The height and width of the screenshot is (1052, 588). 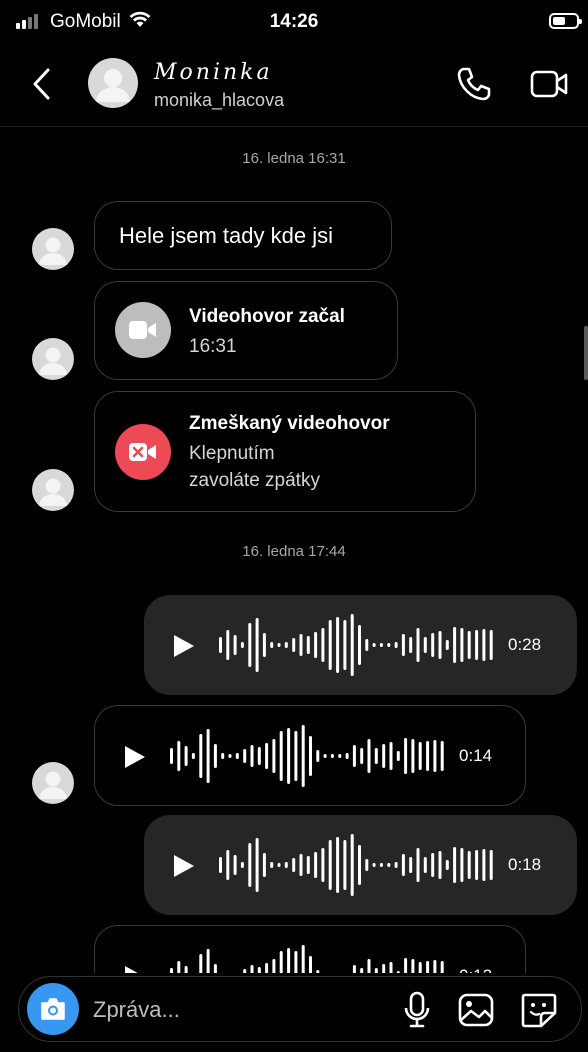 What do you see at coordinates (525, 864) in the screenshot?
I see `voice-duration: 0:18` at bounding box center [525, 864].